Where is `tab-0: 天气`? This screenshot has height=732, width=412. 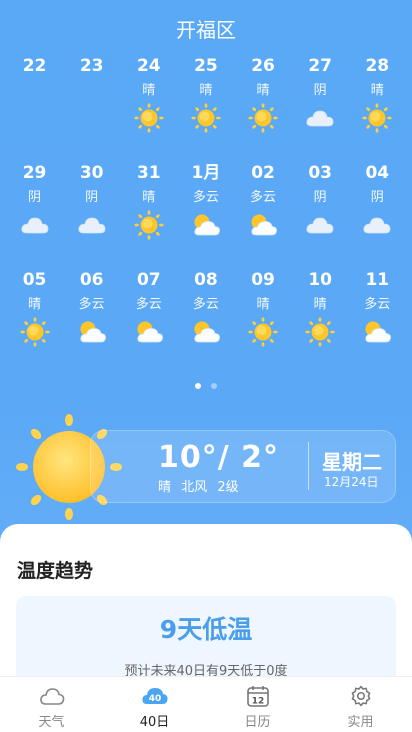 tab-0: 天气 is located at coordinates (51, 704).